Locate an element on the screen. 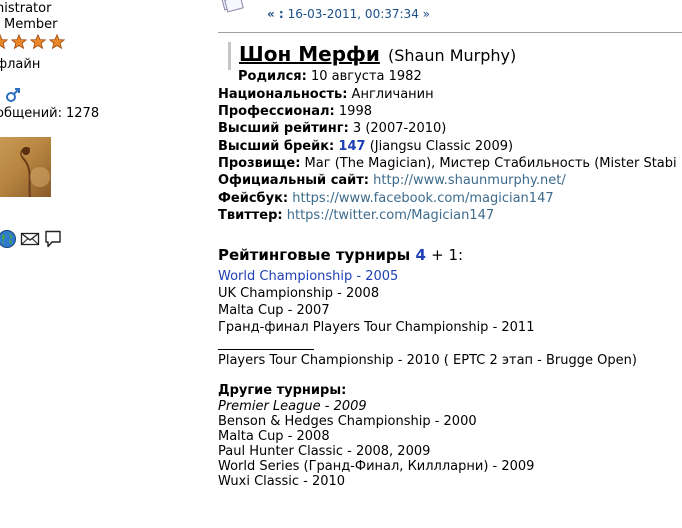 The image size is (682, 528). site-label: Официальный сайт: is located at coordinates (294, 180).